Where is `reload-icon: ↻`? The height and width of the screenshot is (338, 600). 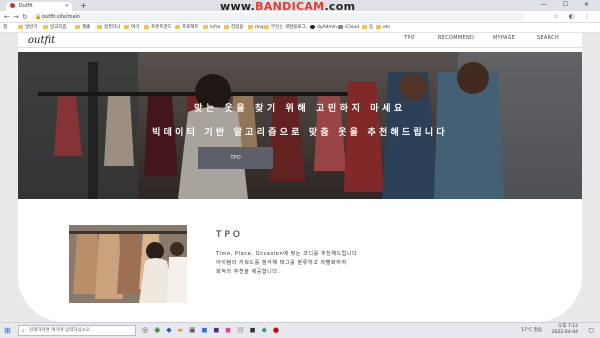
reload-icon: ↻ is located at coordinates (25, 17).